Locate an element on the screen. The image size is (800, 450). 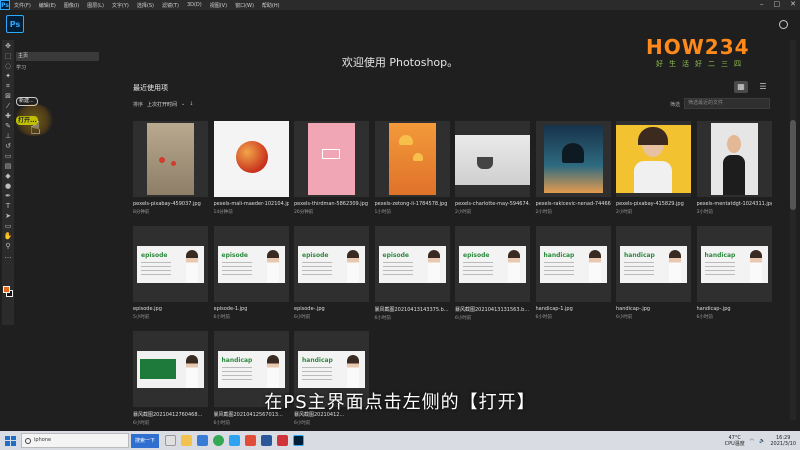
clock: 16:29 2021/3/10 is located at coordinates (783, 441).